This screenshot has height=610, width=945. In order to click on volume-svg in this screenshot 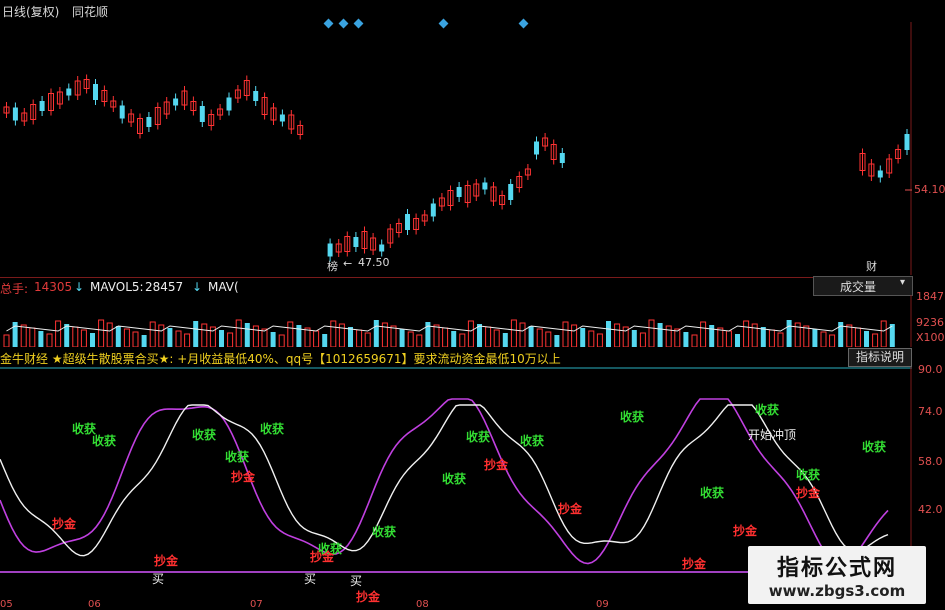, I will do `click(457, 321)`.